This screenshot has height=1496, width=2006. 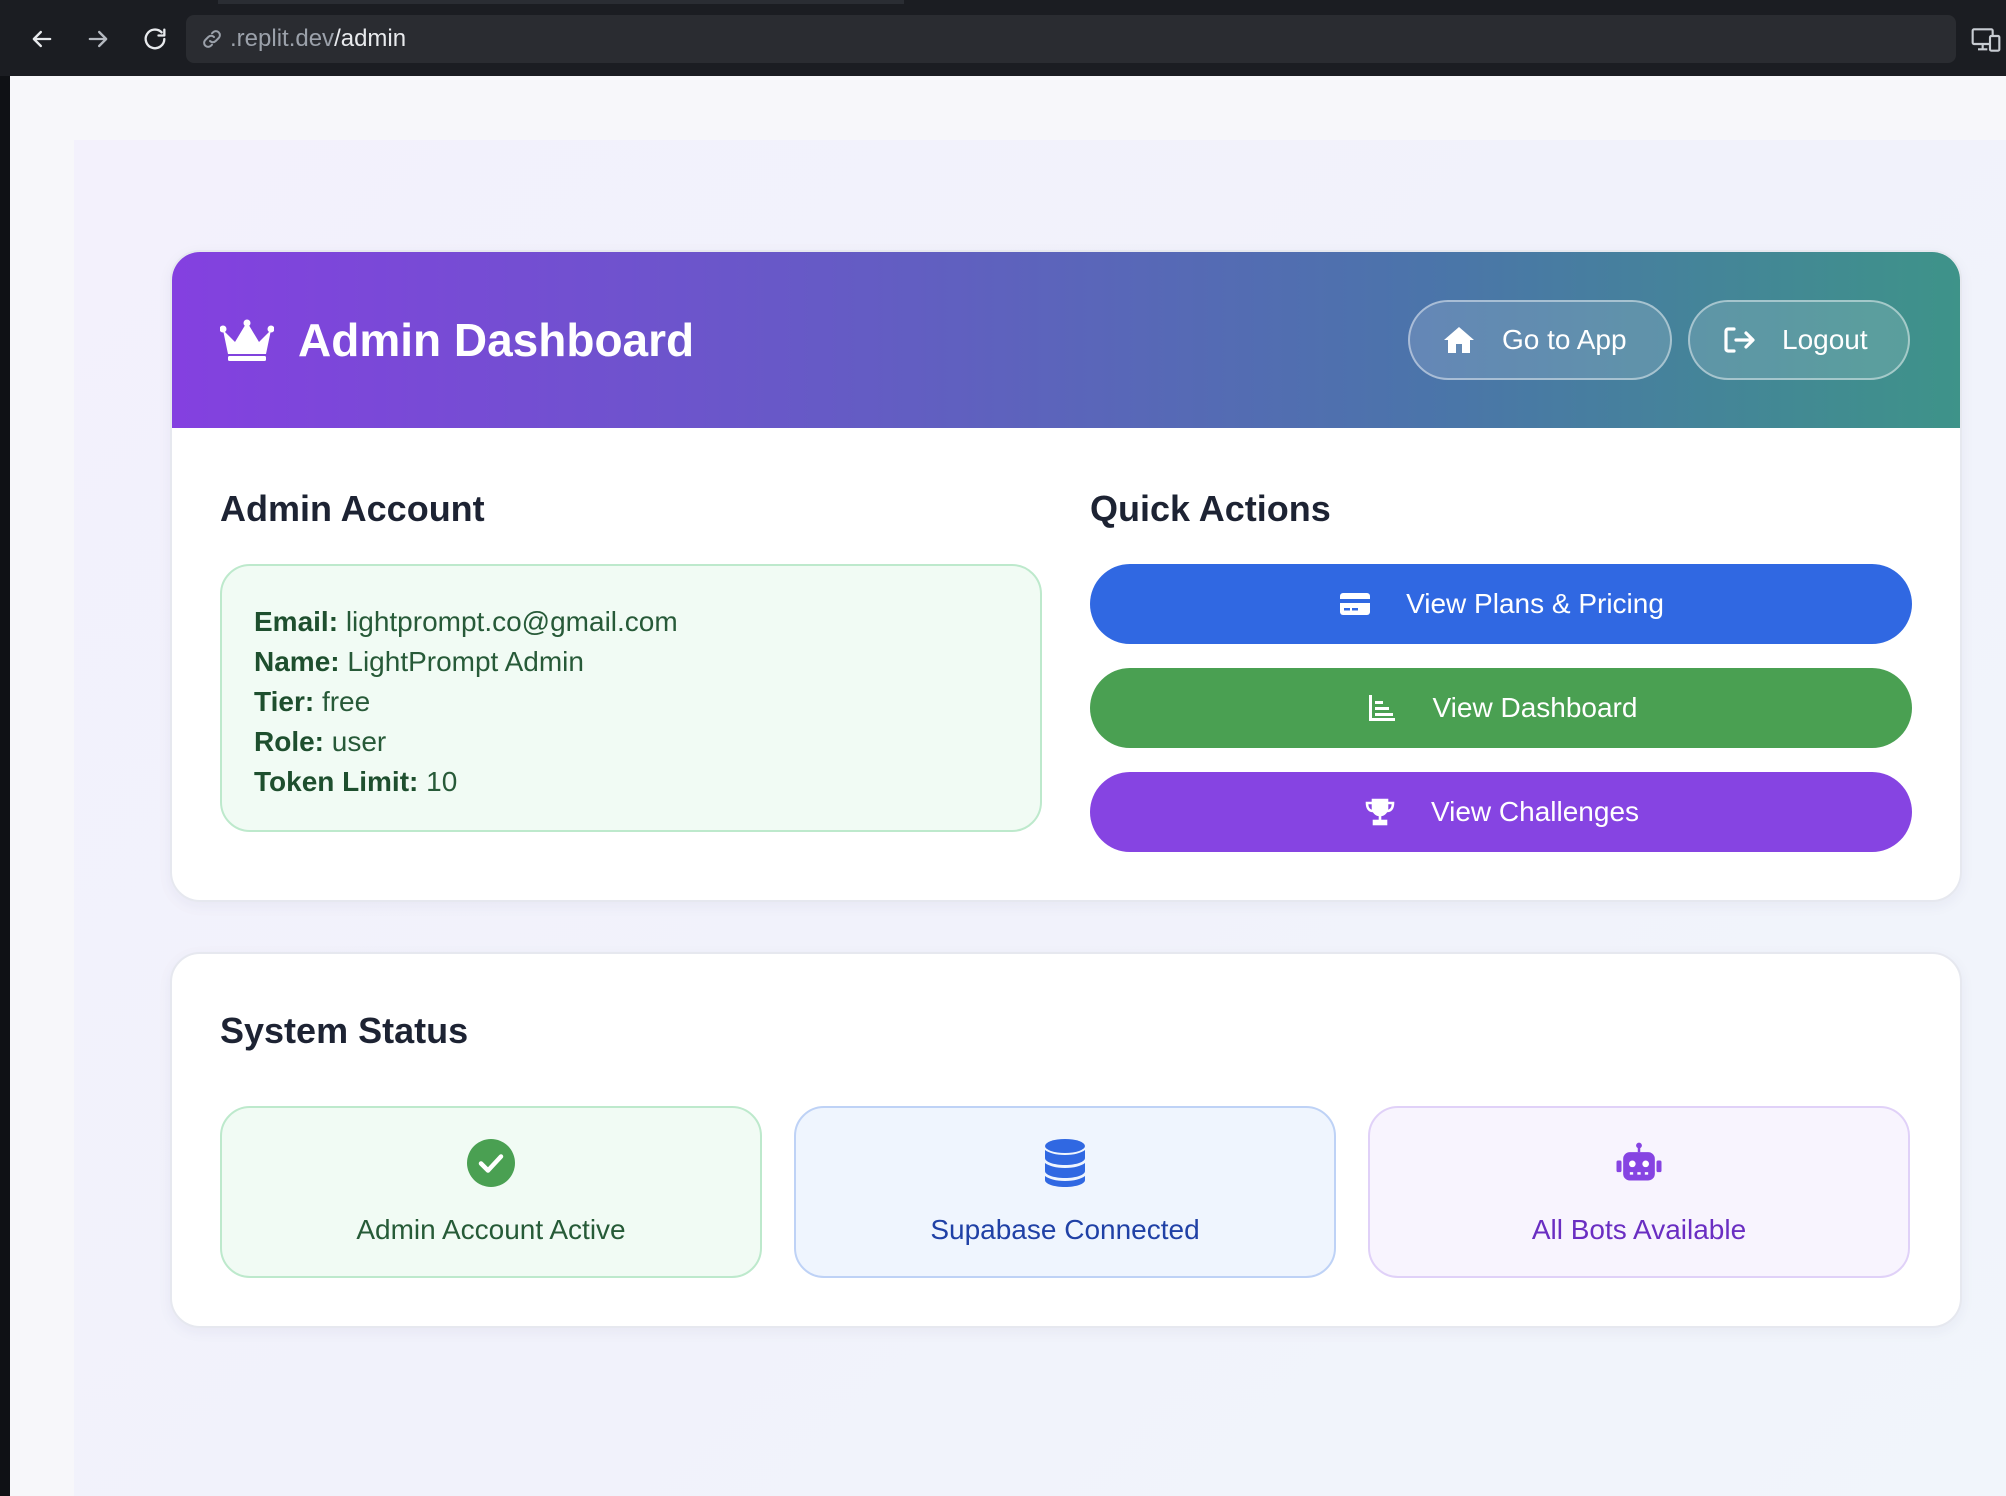 I want to click on field-key: Token Limit:, so click(x=336, y=781).